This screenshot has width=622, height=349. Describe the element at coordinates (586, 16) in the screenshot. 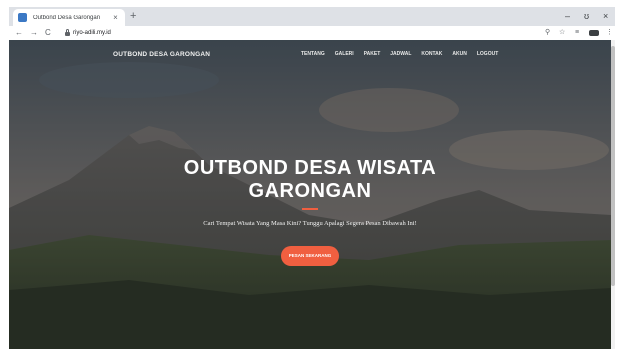

I see `restore-button: ʊ` at that location.